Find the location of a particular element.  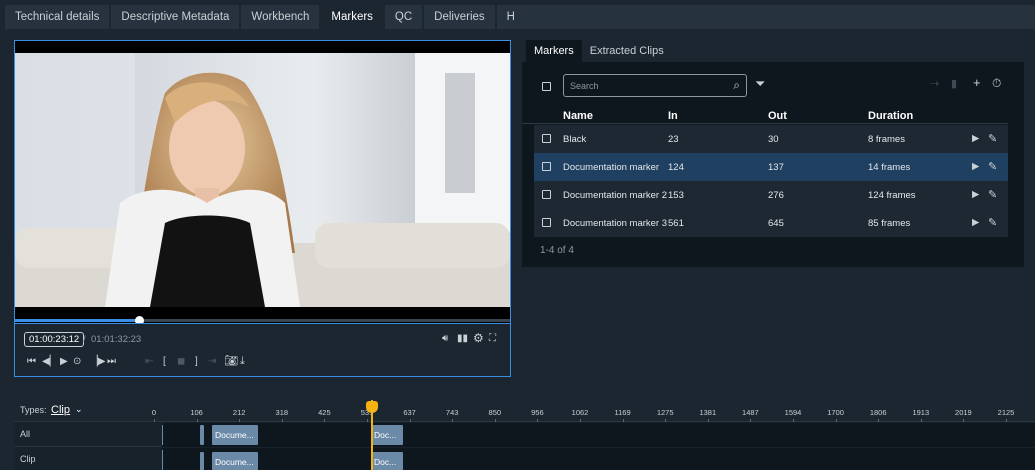

marker-duration: 85 frames is located at coordinates (889, 223).